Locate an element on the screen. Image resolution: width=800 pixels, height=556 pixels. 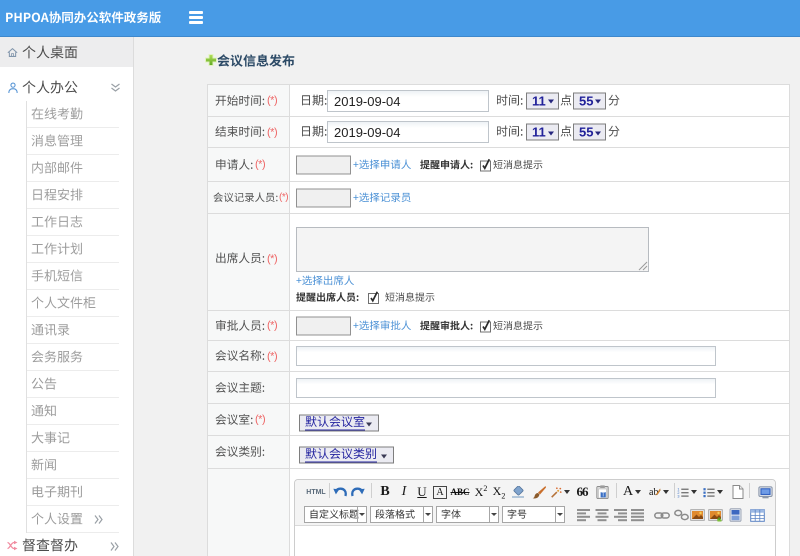
svg-text: 3 is located at coordinates (678, 496).